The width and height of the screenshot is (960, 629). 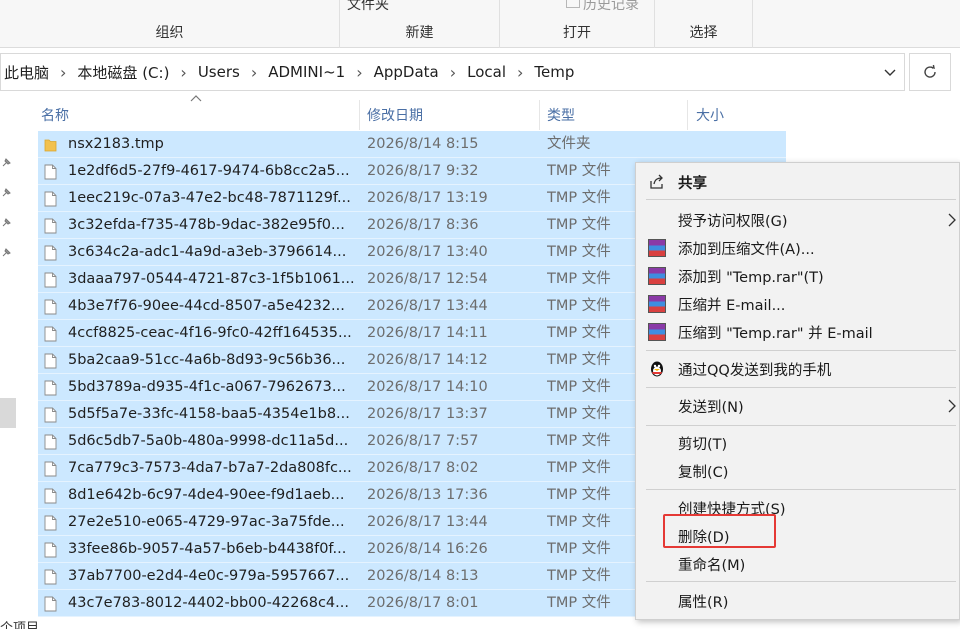 I want to click on breadcrumb-item-local-disk: 本地磁盘 (C:), so click(x=123, y=72).